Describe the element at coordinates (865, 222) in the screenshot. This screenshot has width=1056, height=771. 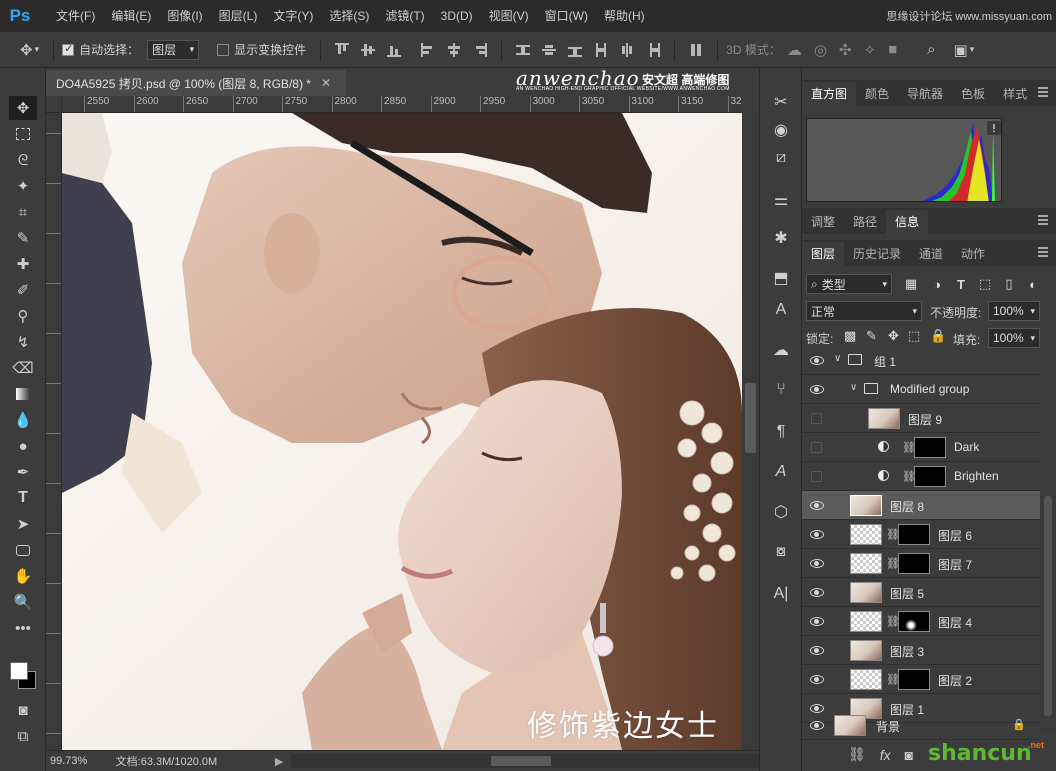
I see `tab-paths: 路径` at that location.